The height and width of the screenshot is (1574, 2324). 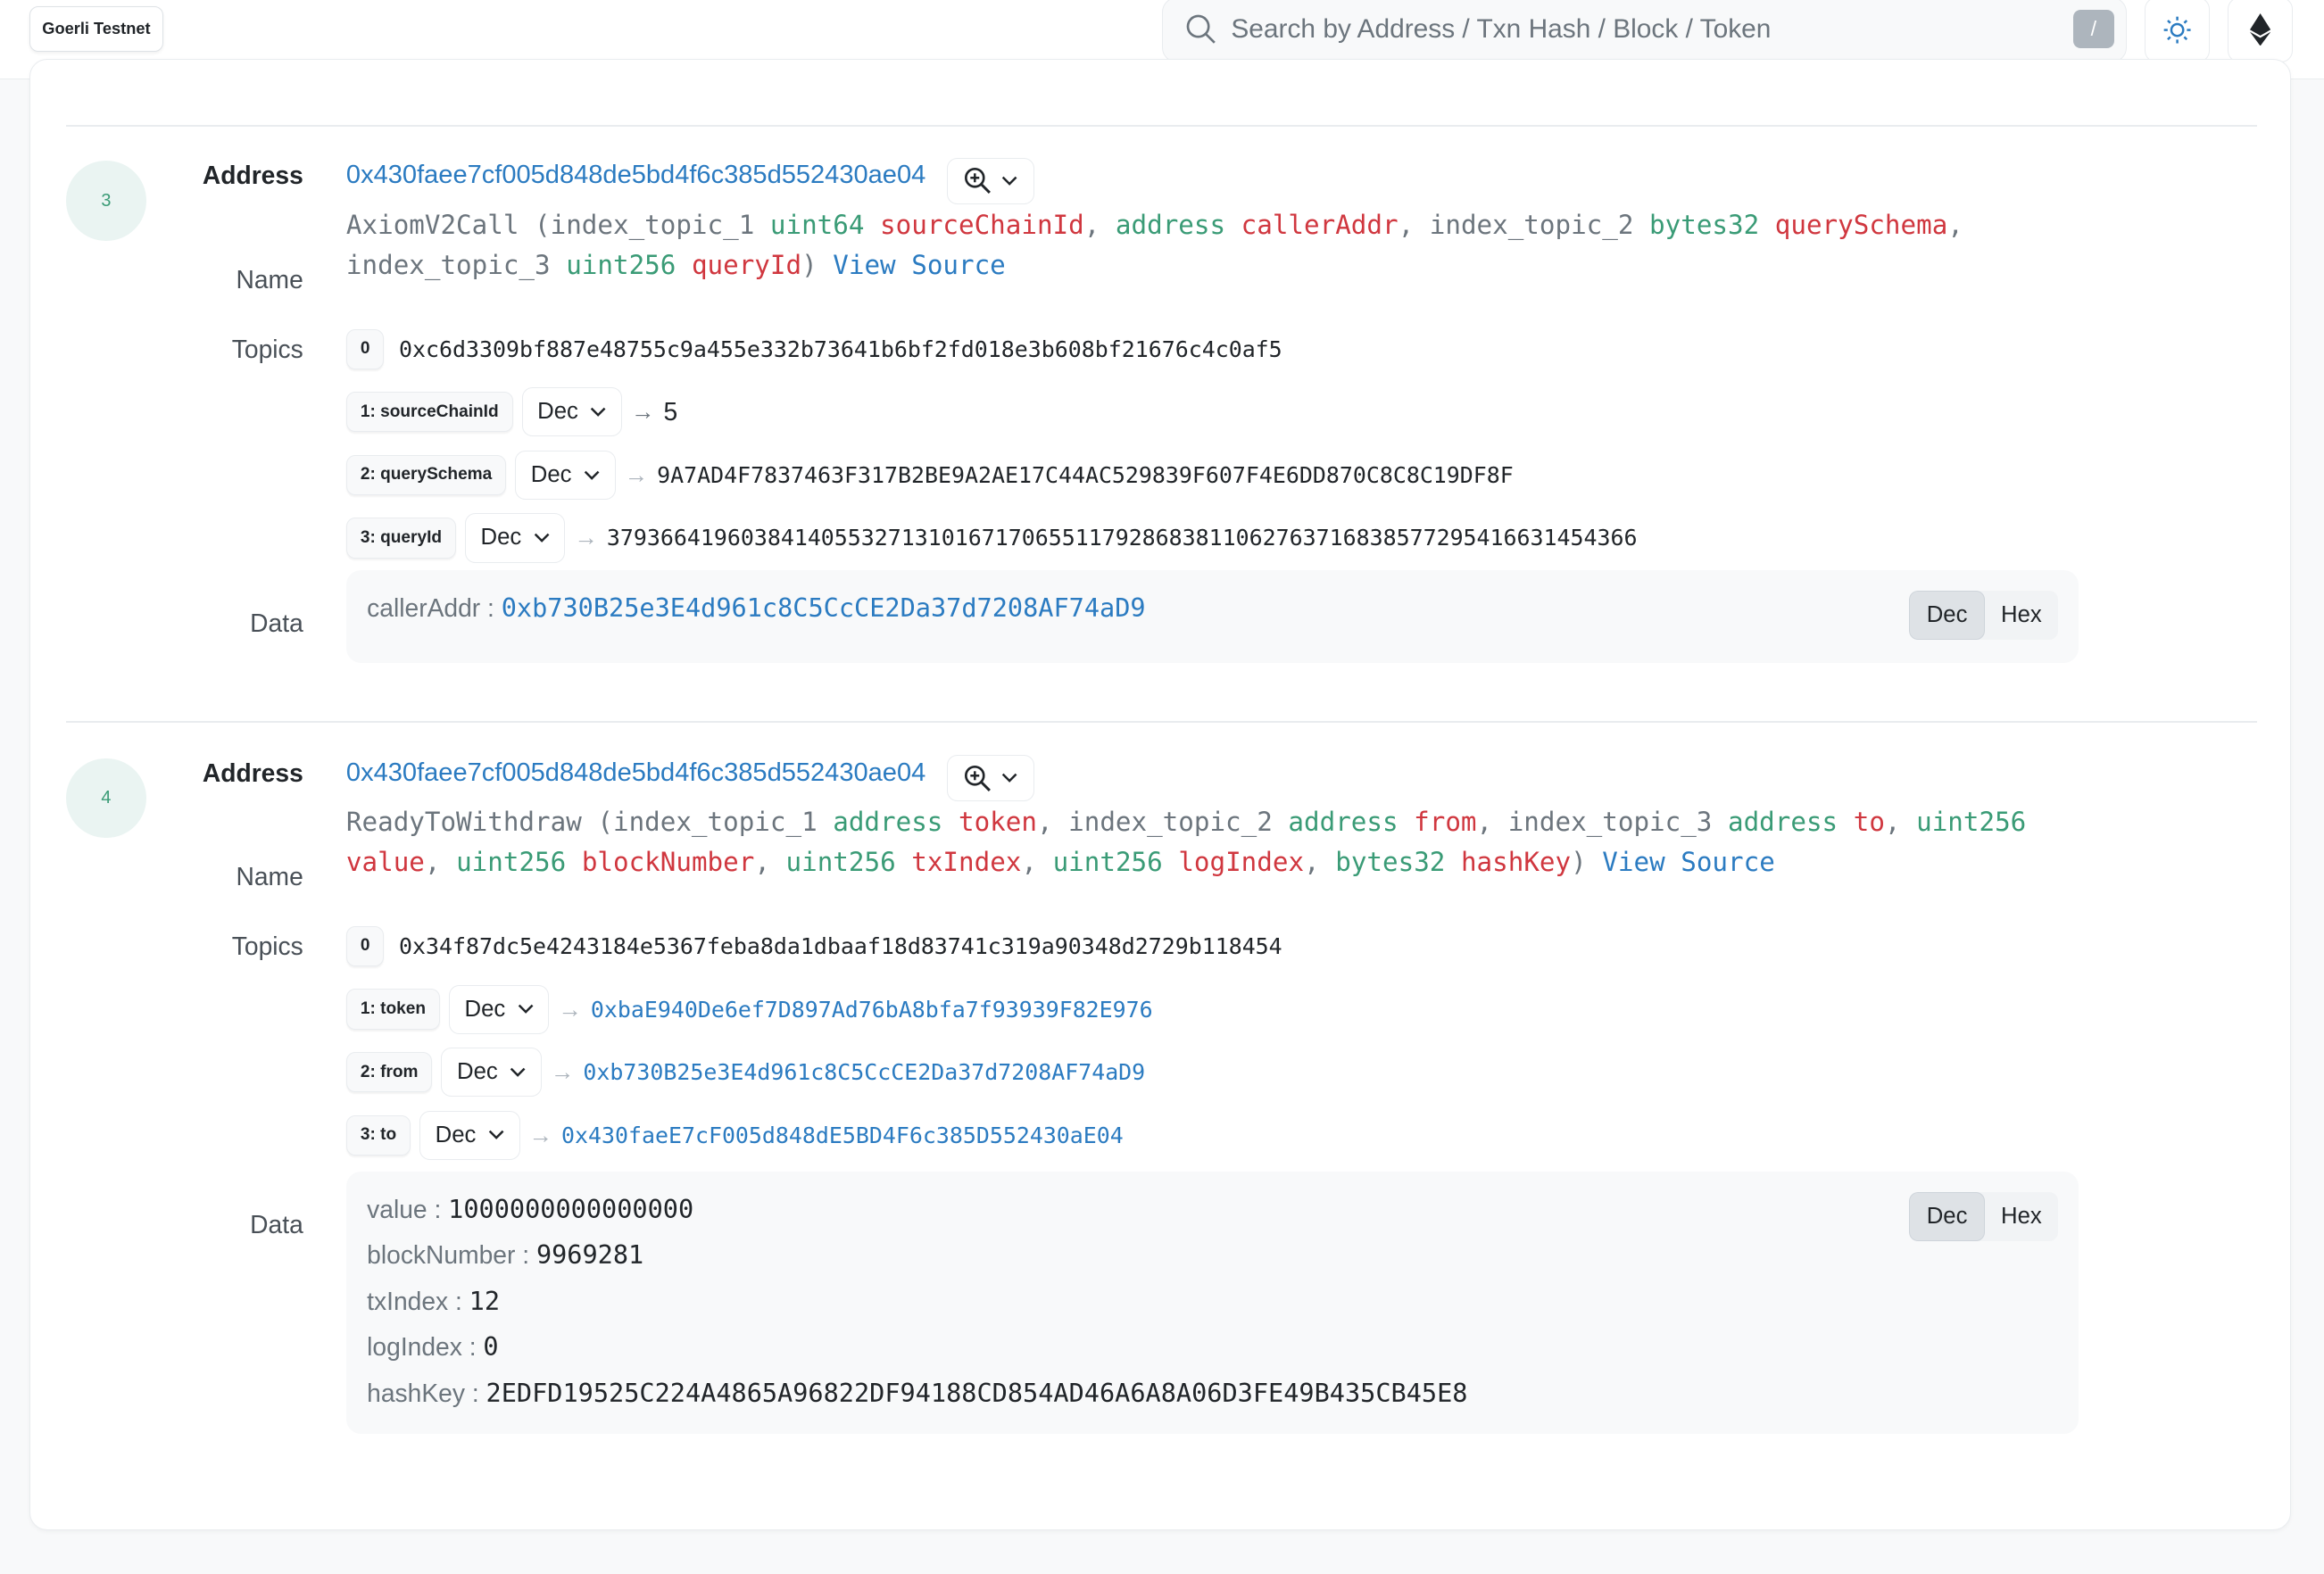 I want to click on data-value: 1000000000000000, so click(x=571, y=1208).